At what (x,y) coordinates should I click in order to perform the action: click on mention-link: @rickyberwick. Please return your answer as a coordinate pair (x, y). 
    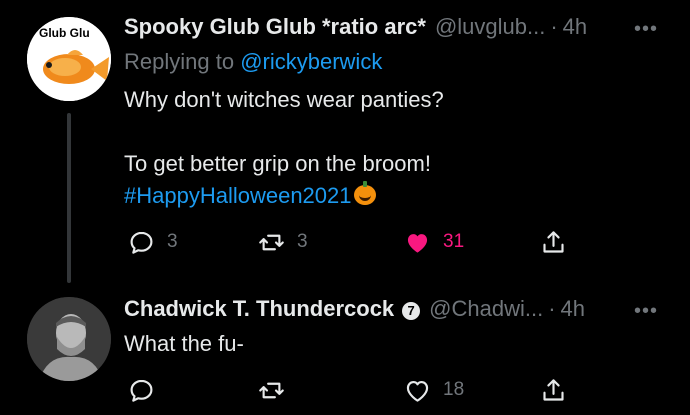
    Looking at the image, I should click on (311, 61).